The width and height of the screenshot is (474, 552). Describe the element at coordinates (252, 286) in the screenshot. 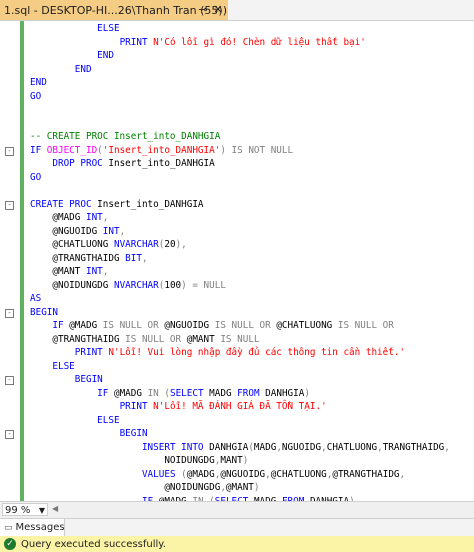

I see `code-line: @NOIDUNGDG NVARCHAR(100) = NULL` at that location.